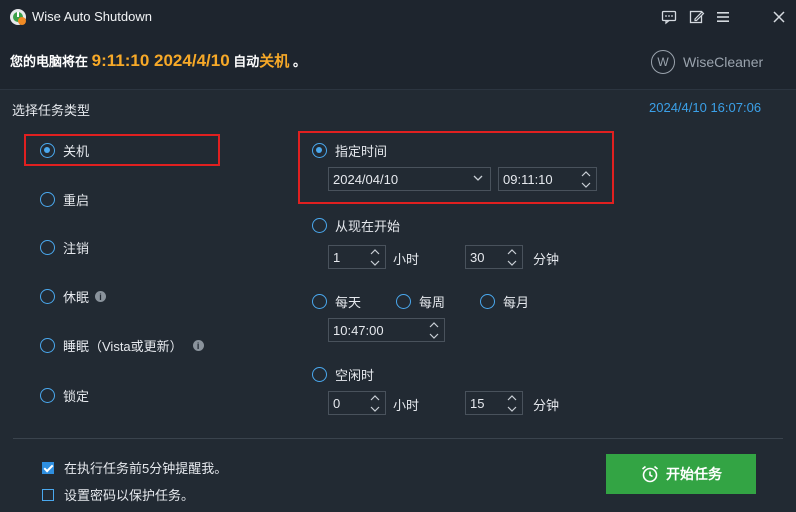 The height and width of the screenshot is (512, 796). I want to click on idle-hours-stepper: 0, so click(357, 403).